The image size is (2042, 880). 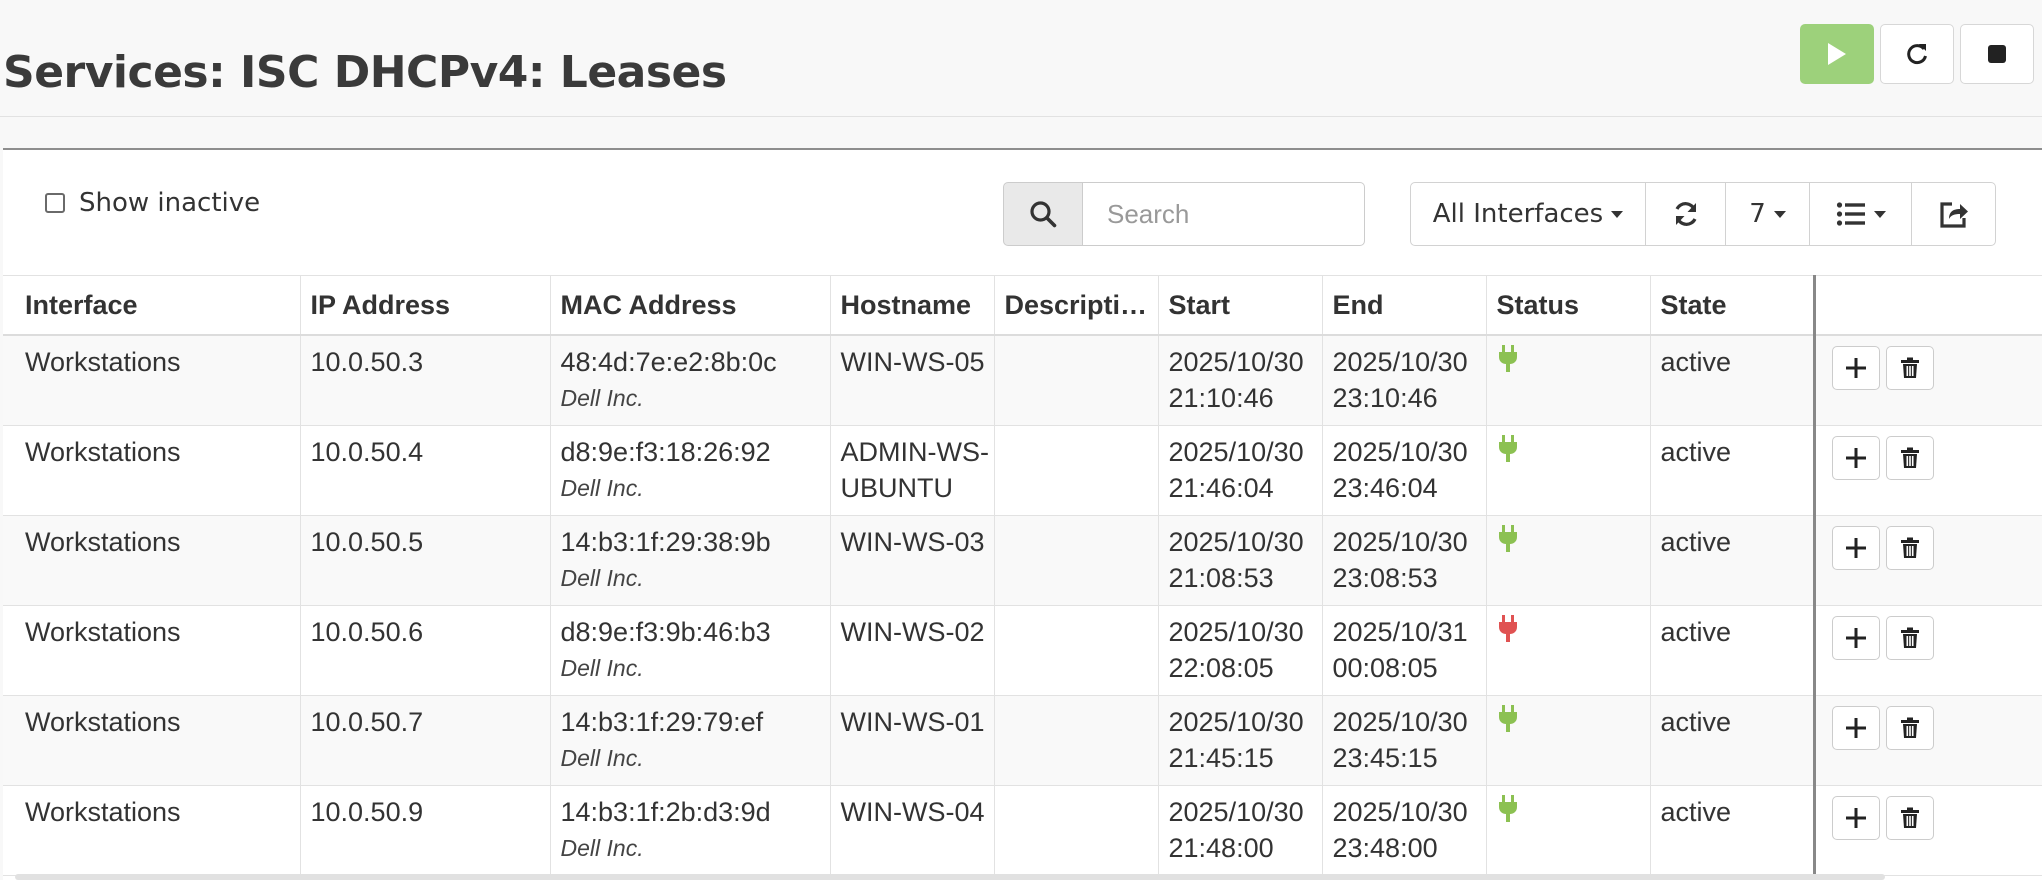 I want to click on cell-ip-address: 10.0.50.4, so click(x=425, y=470).